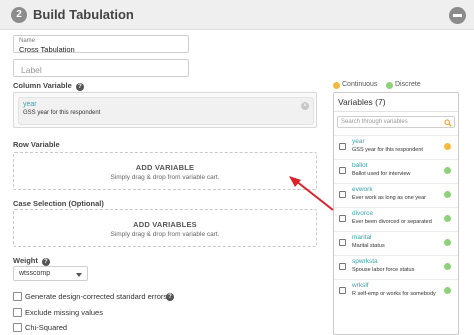  What do you see at coordinates (165, 234) in the screenshot?
I see `case-dropzone-hint: Simply drag & drop from variable cart.` at bounding box center [165, 234].